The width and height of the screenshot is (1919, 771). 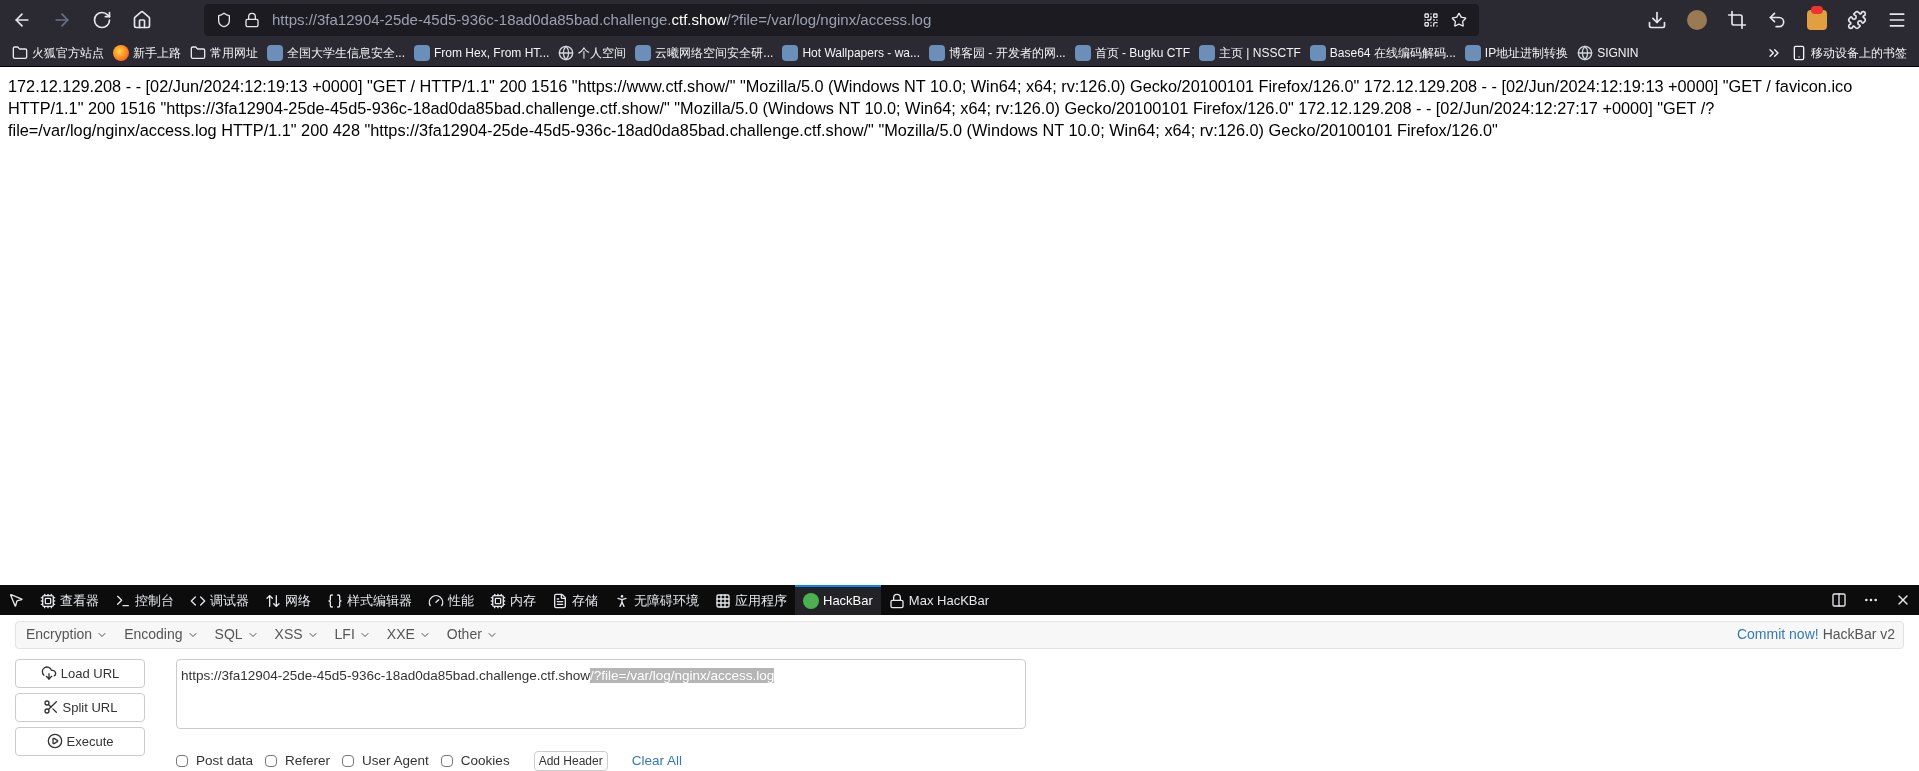 What do you see at coordinates (68, 53) in the screenshot?
I see `bookmark-item: 火狐官方站点` at bounding box center [68, 53].